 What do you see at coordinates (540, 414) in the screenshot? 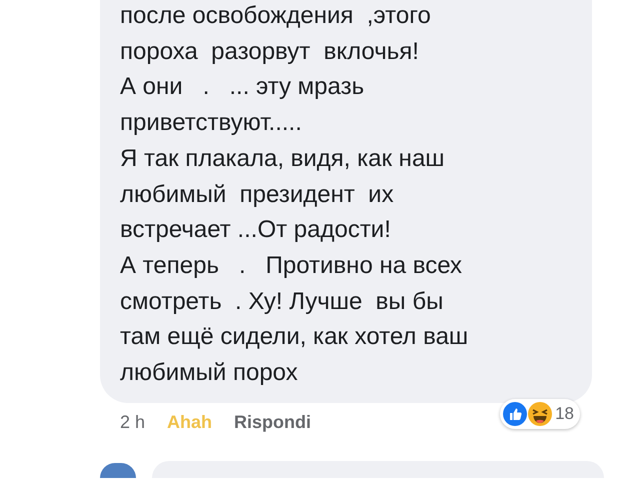
I see `reaction-summary: 18` at bounding box center [540, 414].